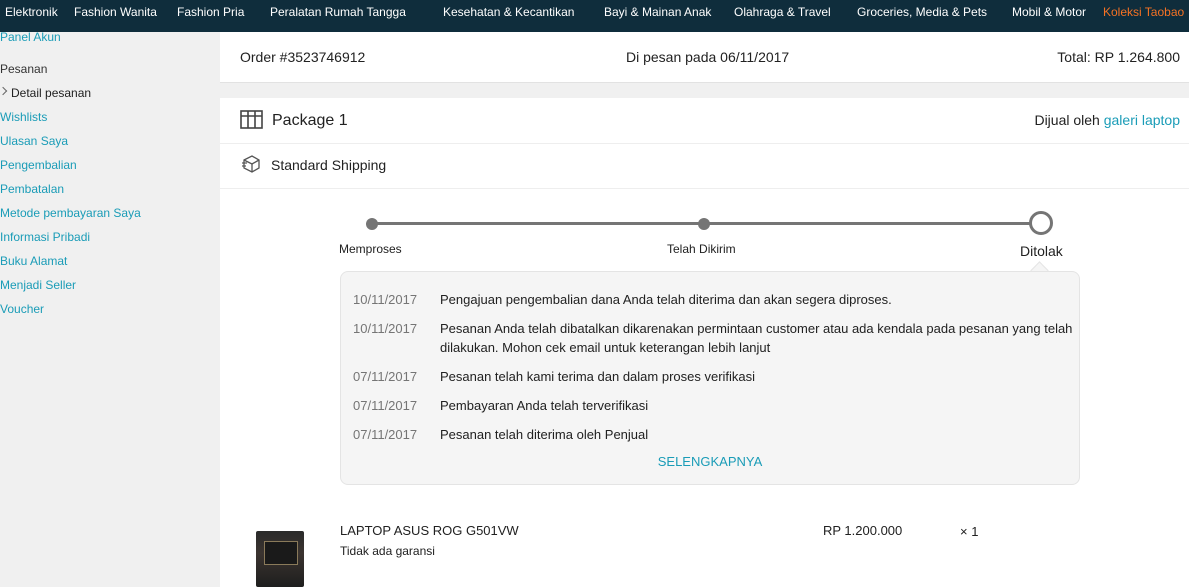 The width and height of the screenshot is (1189, 587). I want to click on timeline-step-label: Memproses, so click(370, 249).